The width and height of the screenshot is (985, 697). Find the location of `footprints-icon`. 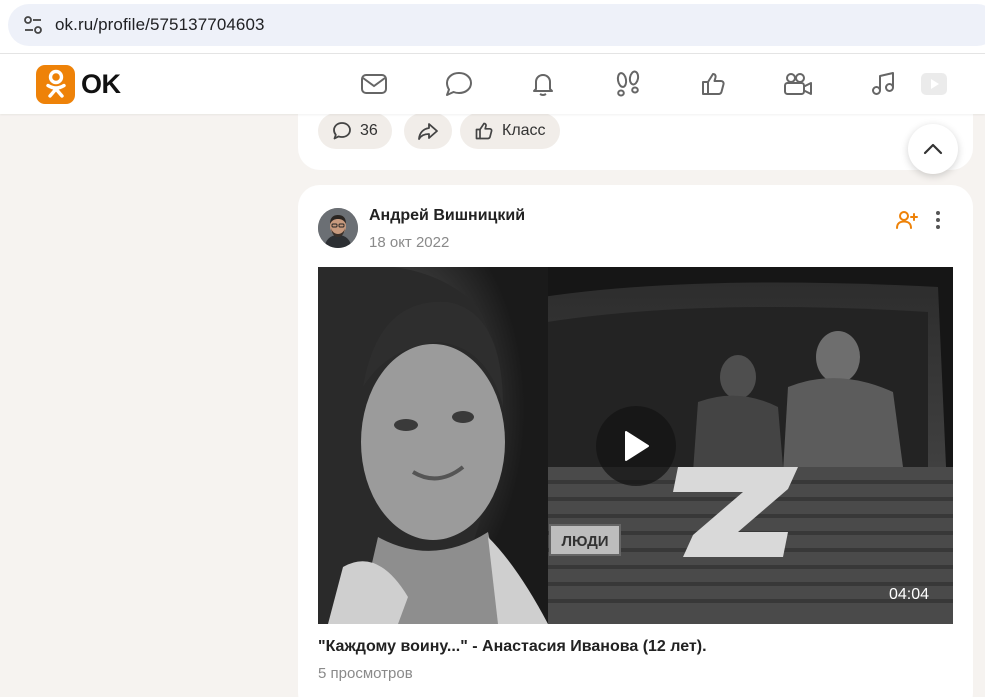

footprints-icon is located at coordinates (628, 84).